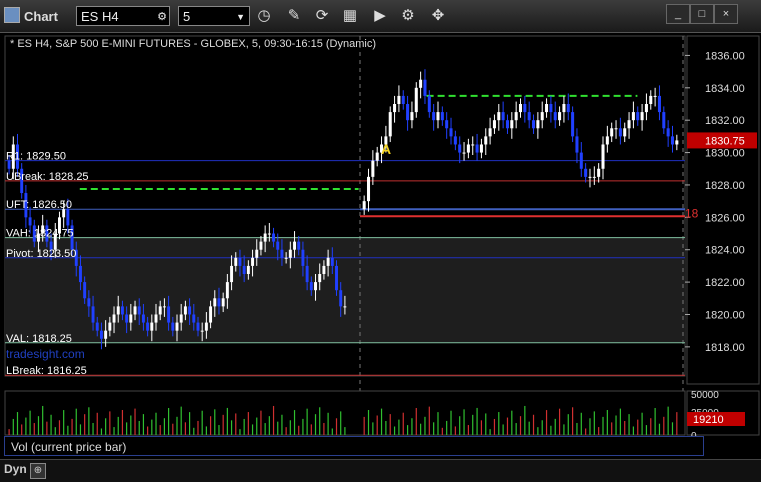  Describe the element at coordinates (15, 469) in the screenshot. I see `dynamic-mode-label: Dyn` at that location.